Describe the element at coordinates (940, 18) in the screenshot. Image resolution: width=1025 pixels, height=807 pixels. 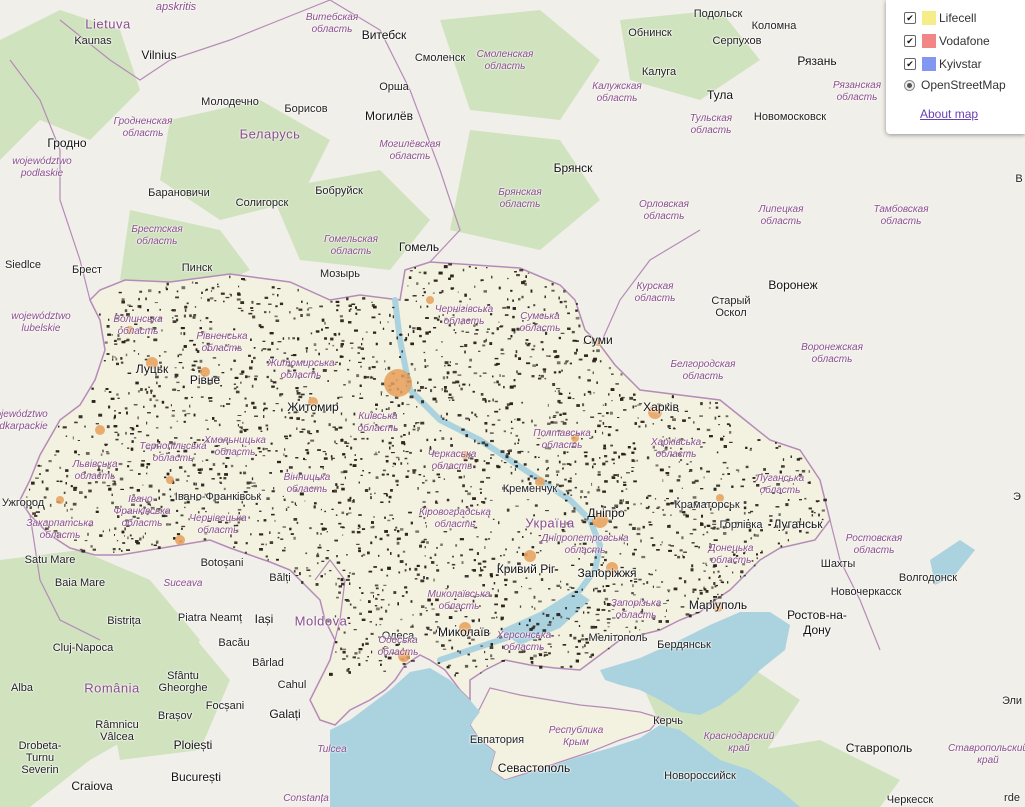
I see `layer-row-lifecell: ✔ Lifecell` at that location.